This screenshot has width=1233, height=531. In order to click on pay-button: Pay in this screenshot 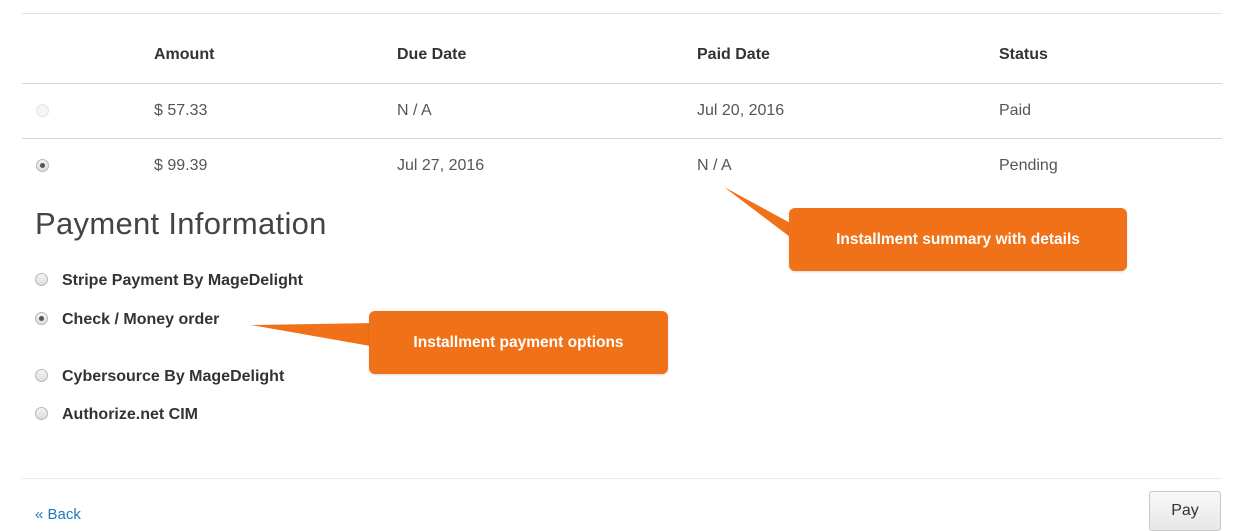, I will do `click(1185, 511)`.